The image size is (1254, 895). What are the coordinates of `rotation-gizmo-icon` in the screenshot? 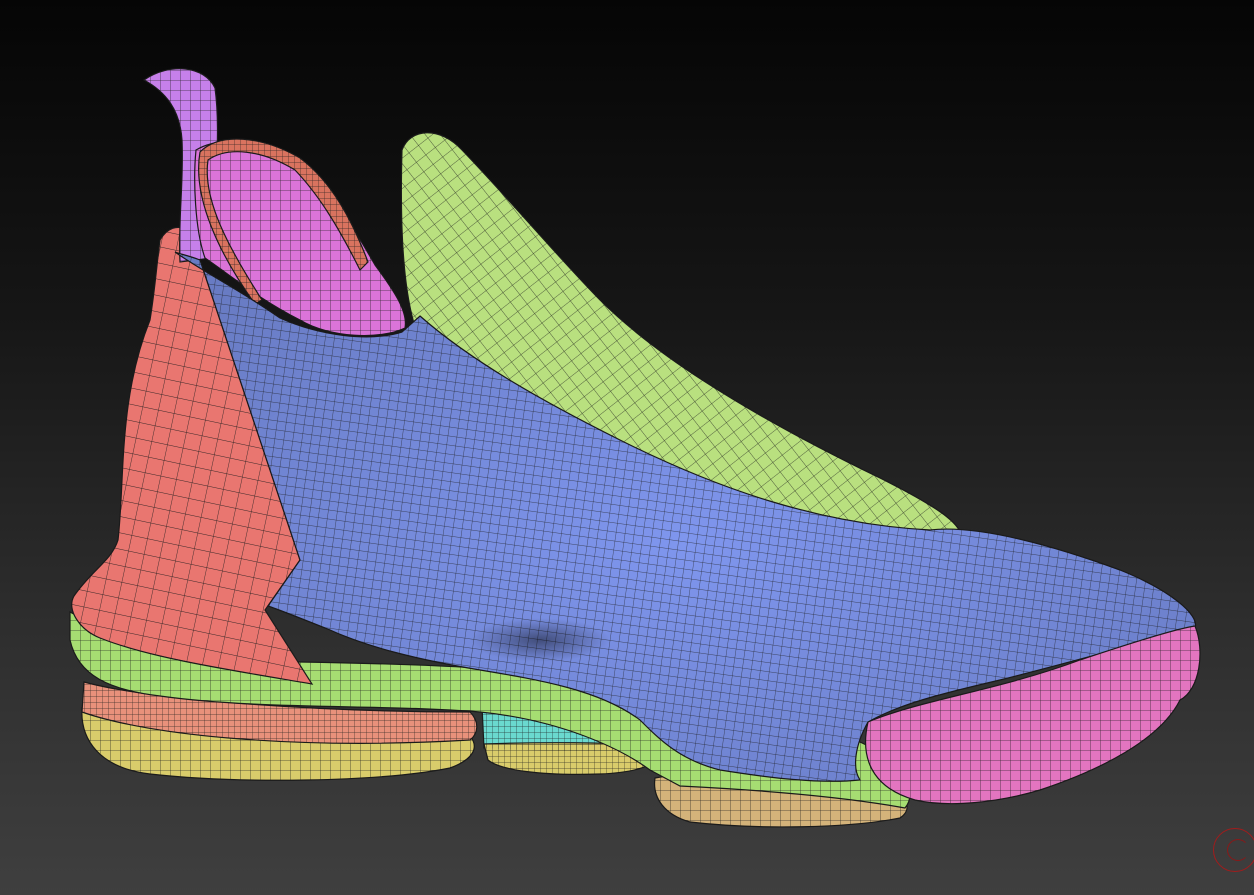 It's located at (1233, 850).